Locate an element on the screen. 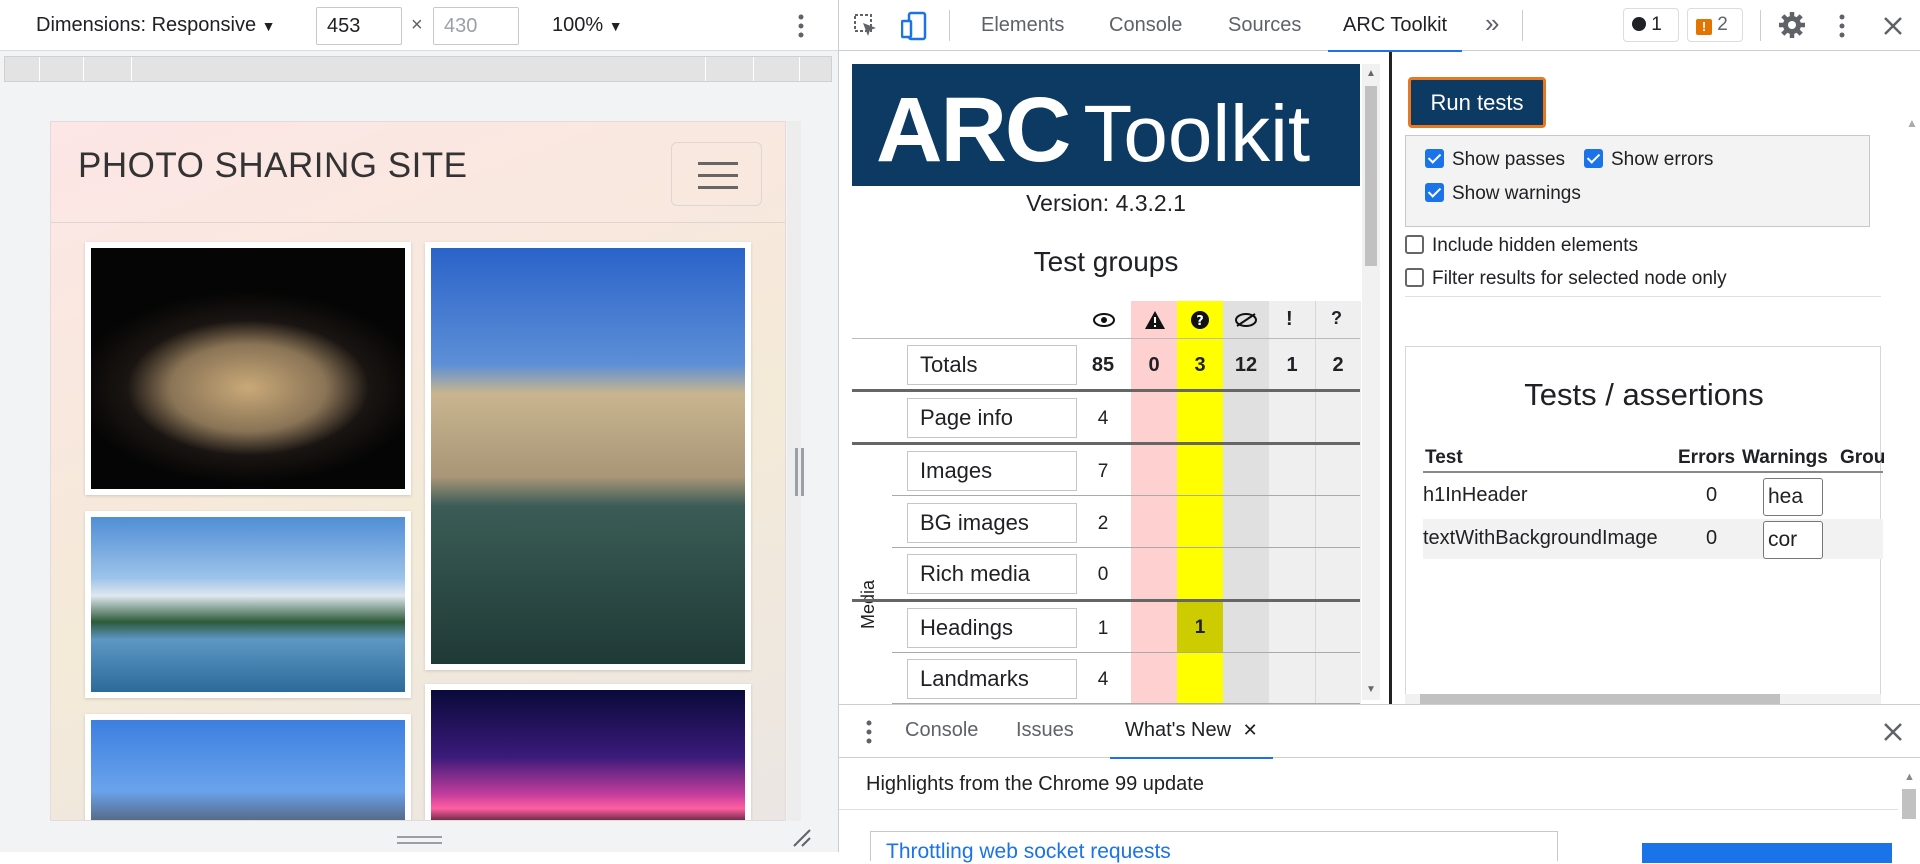 The image size is (1920, 864). hidden-eye-icon is located at coordinates (1246, 320).